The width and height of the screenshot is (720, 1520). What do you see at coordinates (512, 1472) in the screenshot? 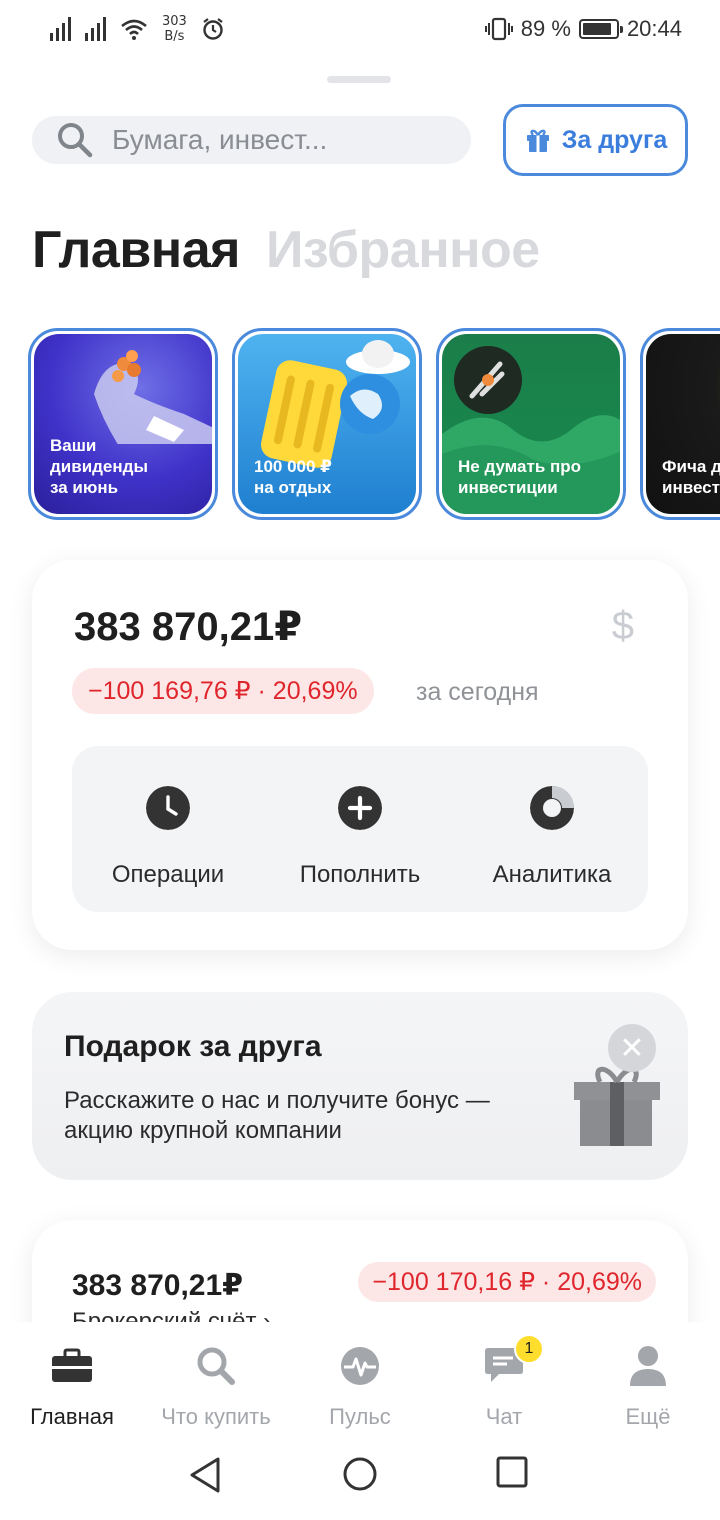
I see `recents-icon` at bounding box center [512, 1472].